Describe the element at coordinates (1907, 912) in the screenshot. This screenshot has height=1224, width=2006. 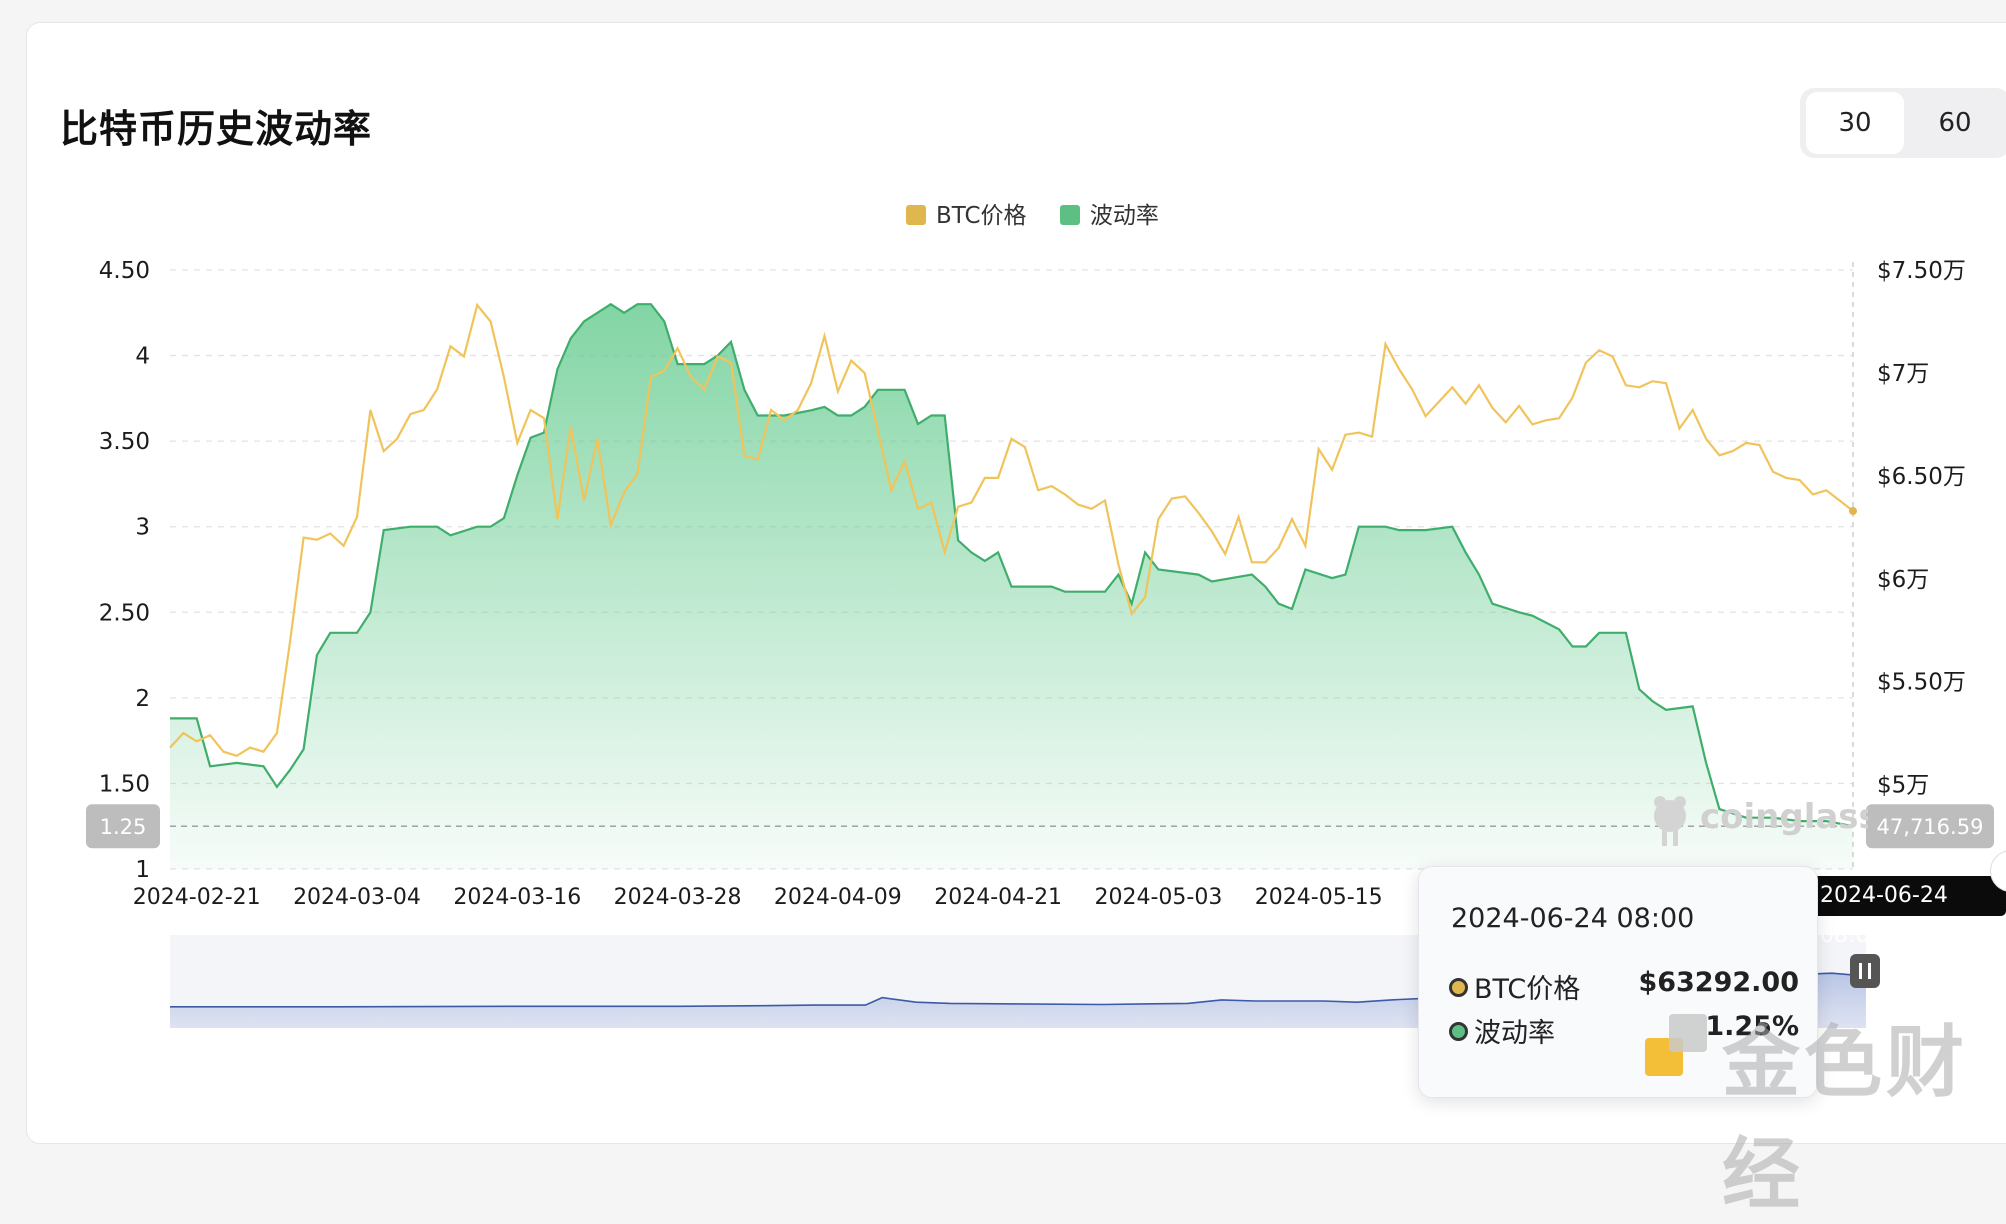
I see `crosshair-x-label: 2024-06-24 08:00` at that location.